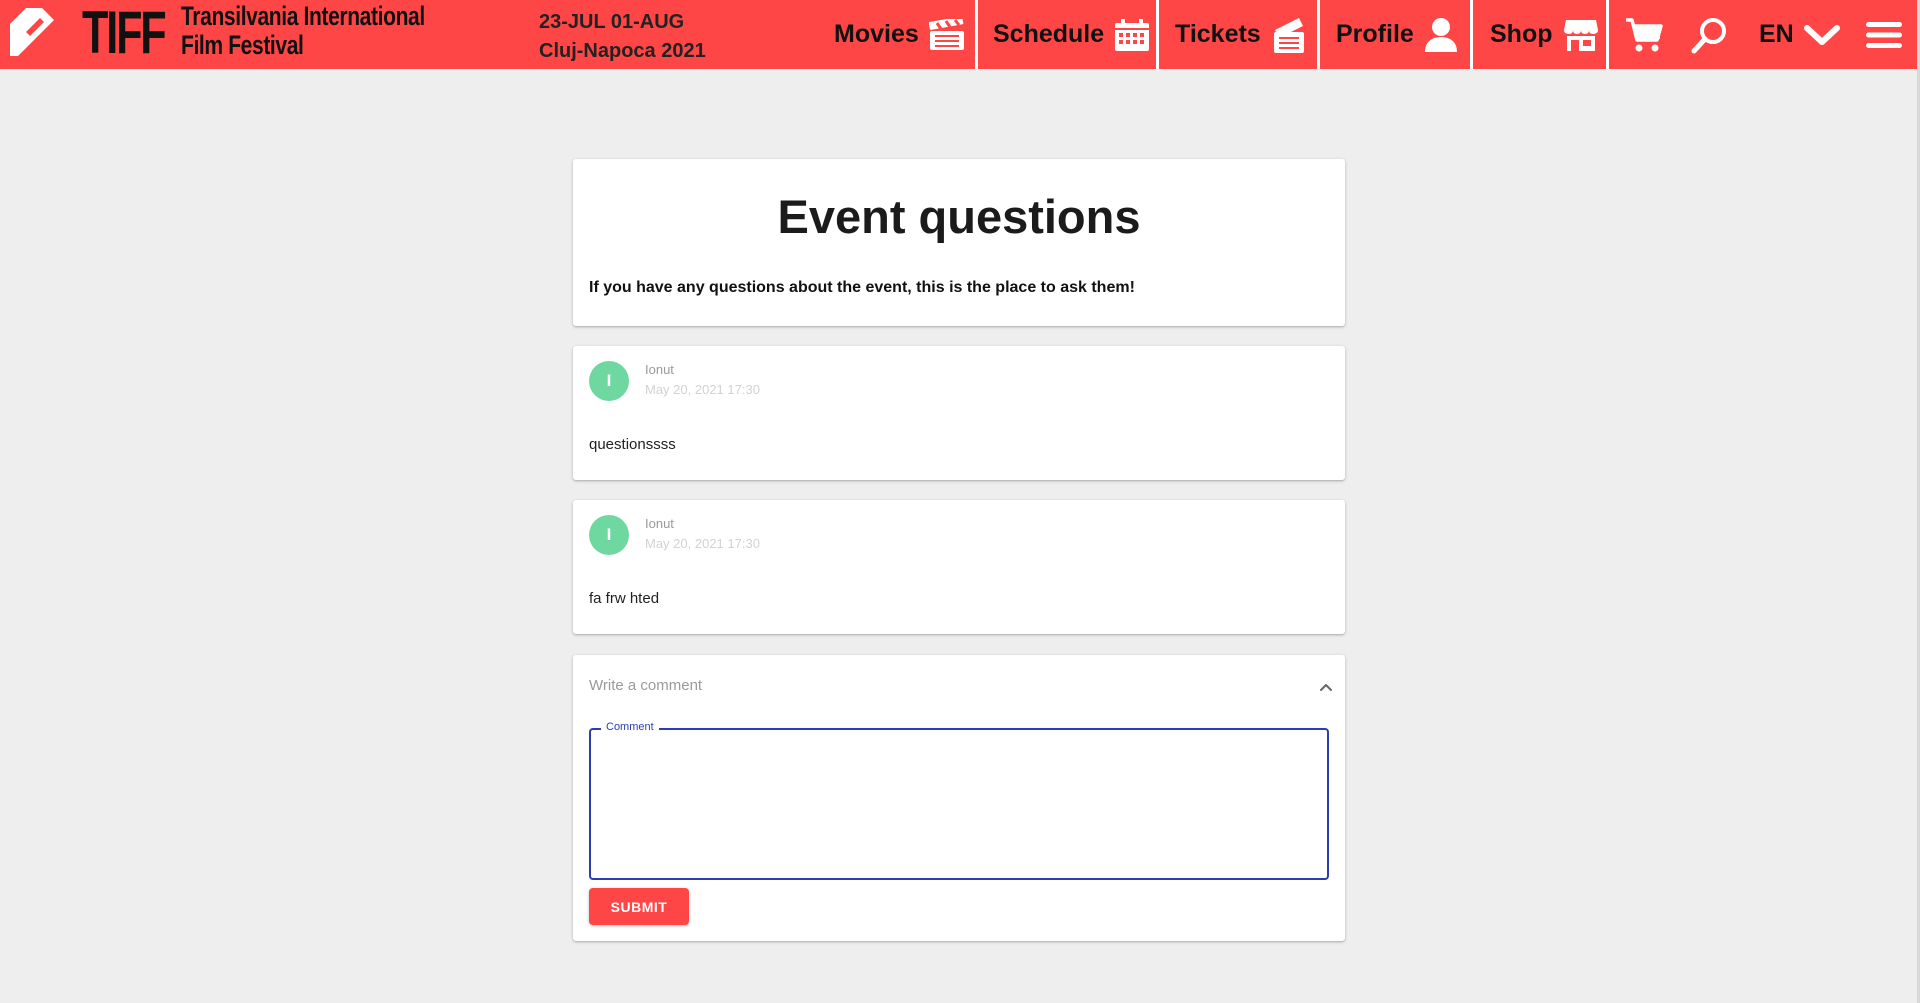  I want to click on comment-textarea, so click(959, 804).